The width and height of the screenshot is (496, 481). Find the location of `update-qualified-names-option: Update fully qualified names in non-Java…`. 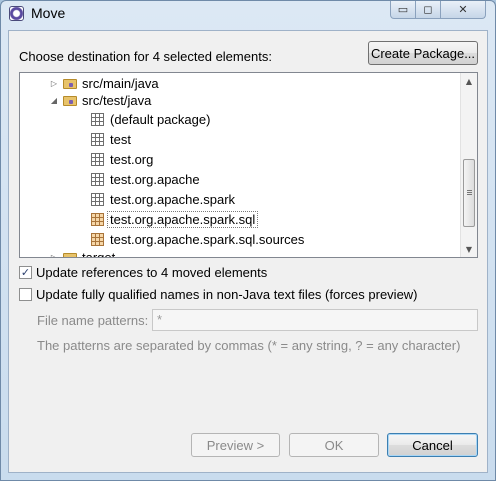

update-qualified-names-option: Update fully qualified names in non-Java… is located at coordinates (218, 294).